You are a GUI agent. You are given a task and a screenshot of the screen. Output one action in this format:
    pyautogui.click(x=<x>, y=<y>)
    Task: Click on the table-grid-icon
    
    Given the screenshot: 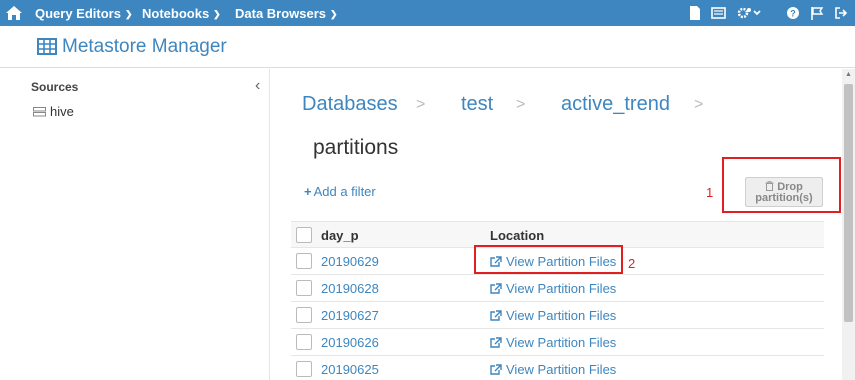 What is the action you would take?
    pyautogui.click(x=47, y=46)
    